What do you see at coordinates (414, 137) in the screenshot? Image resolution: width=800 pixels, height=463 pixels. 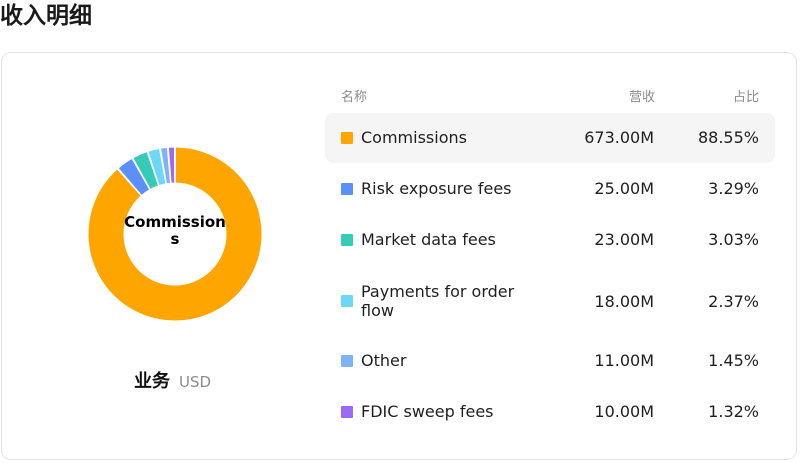 I see `row-name: Commissions` at bounding box center [414, 137].